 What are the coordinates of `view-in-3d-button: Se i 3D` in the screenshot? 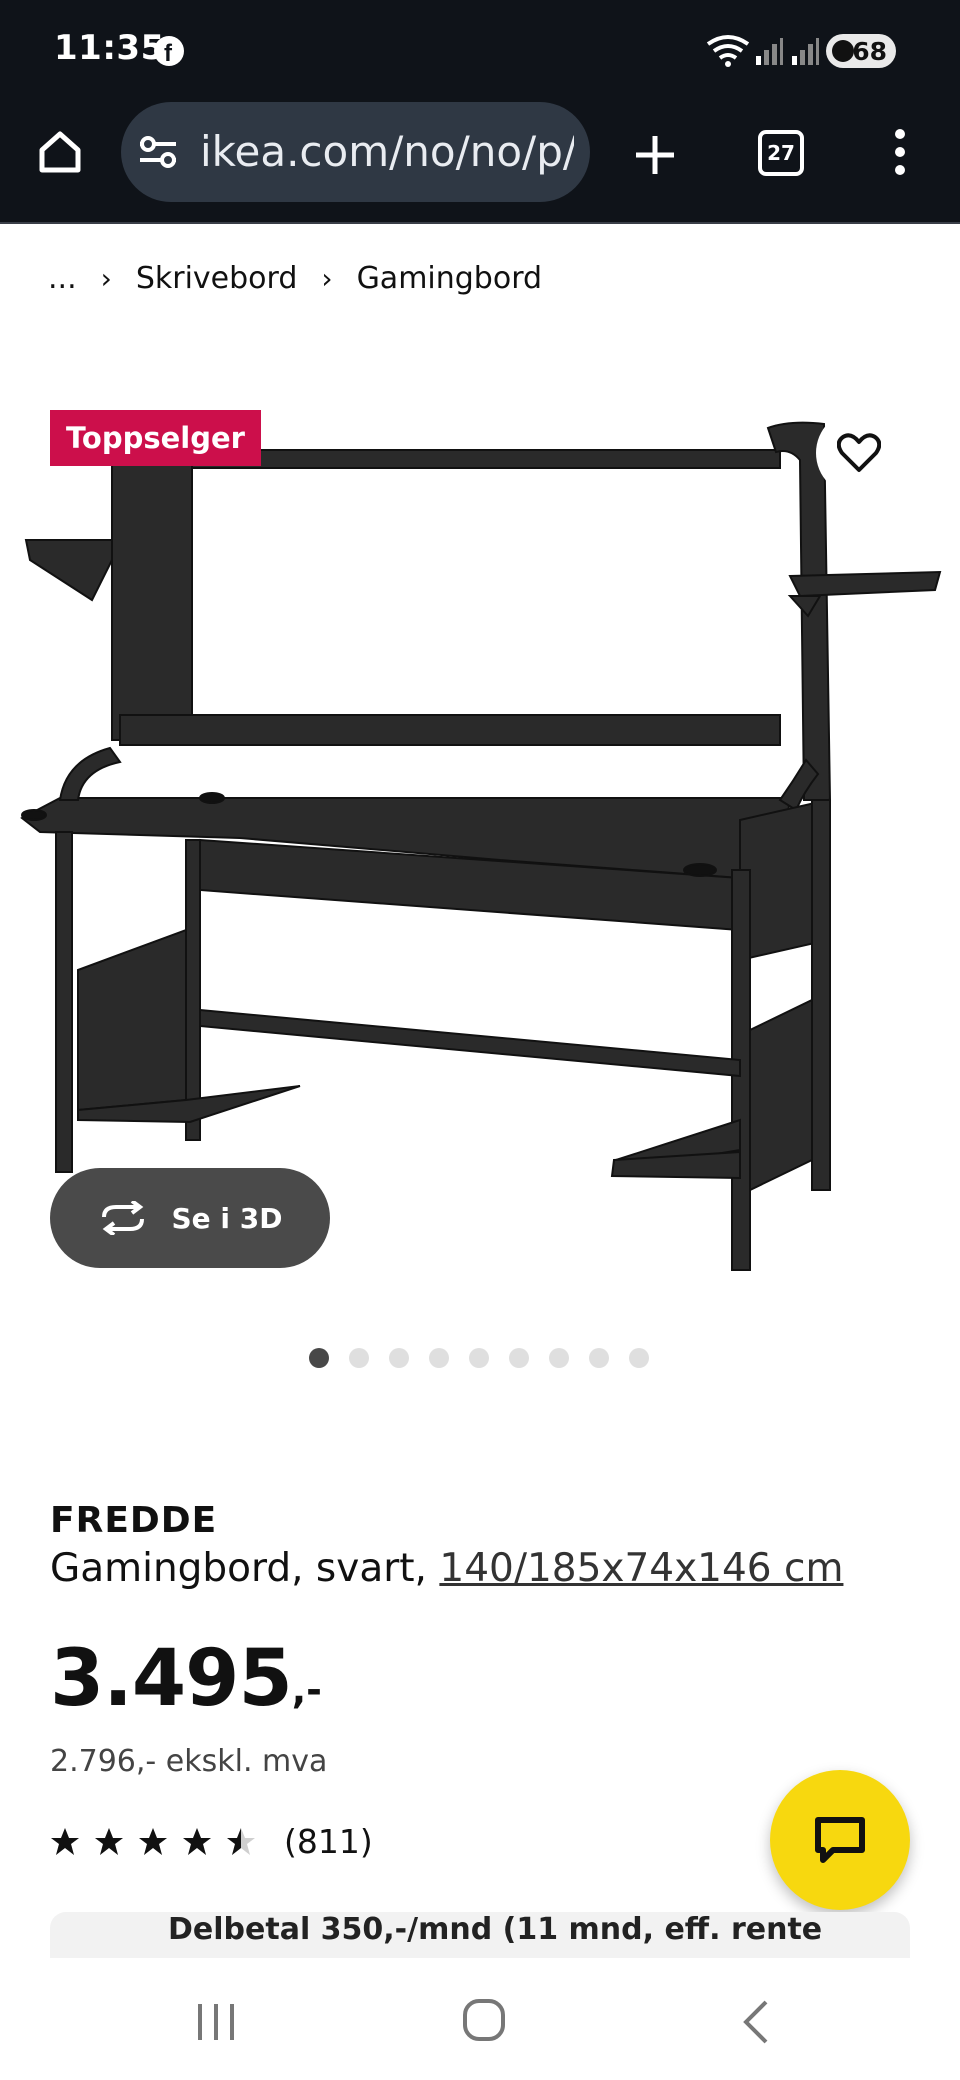 It's located at (190, 1218).